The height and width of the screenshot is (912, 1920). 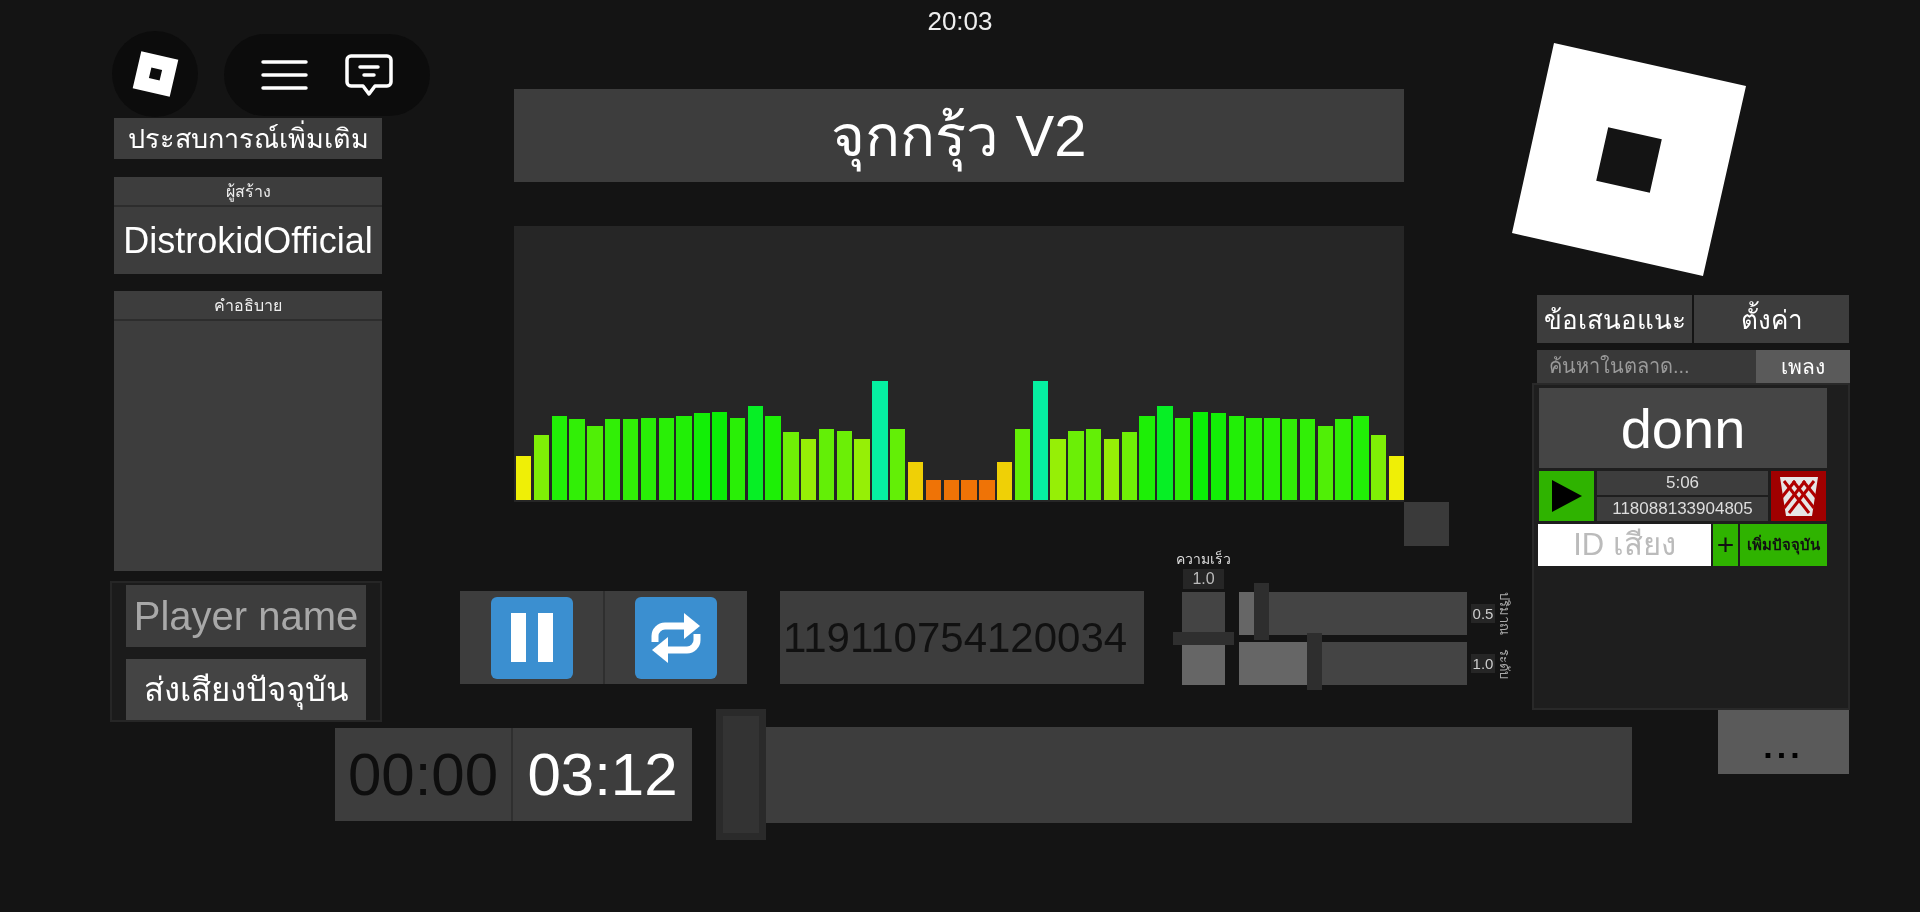 I want to click on slider-reading: 1.0, so click(x=1483, y=663).